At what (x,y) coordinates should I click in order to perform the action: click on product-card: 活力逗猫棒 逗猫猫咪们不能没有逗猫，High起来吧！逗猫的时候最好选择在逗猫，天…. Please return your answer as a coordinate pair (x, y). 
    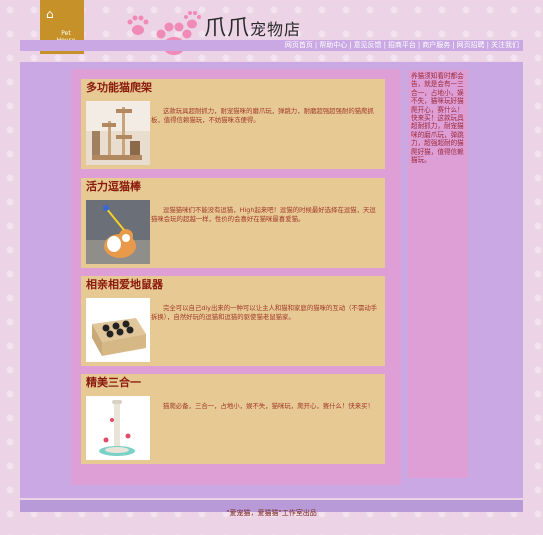
    Looking at the image, I should click on (233, 223).